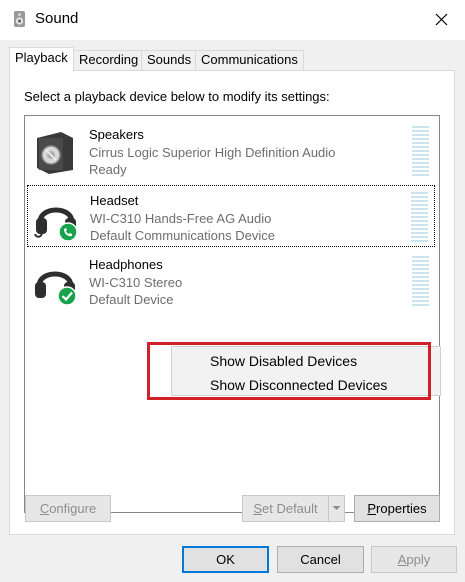 The image size is (465, 582). What do you see at coordinates (182, 235) in the screenshot?
I see `device-status: Default Communications Device` at bounding box center [182, 235].